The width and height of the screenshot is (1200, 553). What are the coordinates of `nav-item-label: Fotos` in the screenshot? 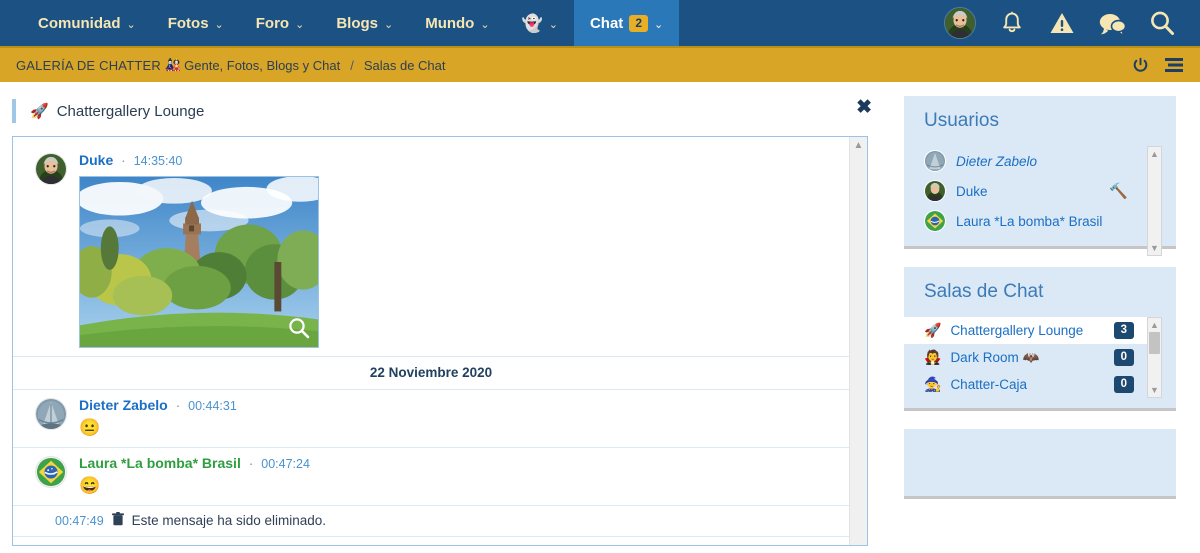 It's located at (188, 23).